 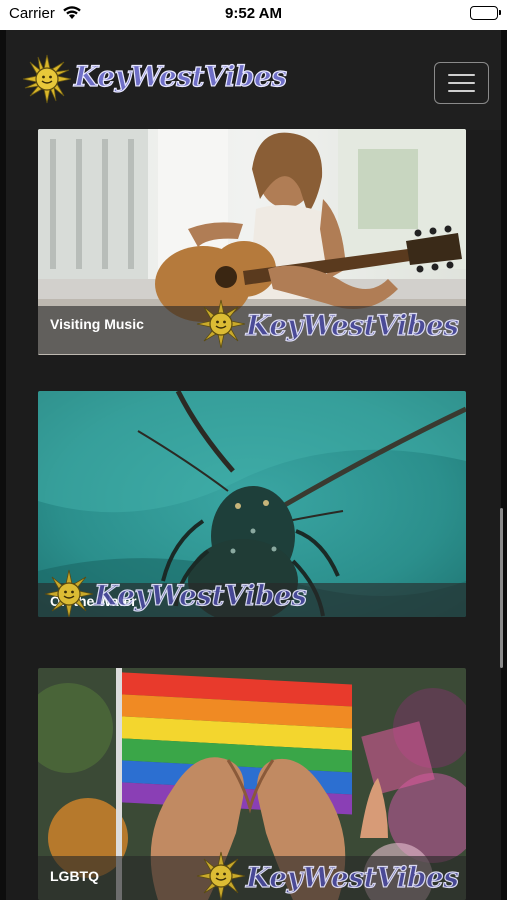 What do you see at coordinates (501, 588) in the screenshot?
I see `scrollbar` at bounding box center [501, 588].